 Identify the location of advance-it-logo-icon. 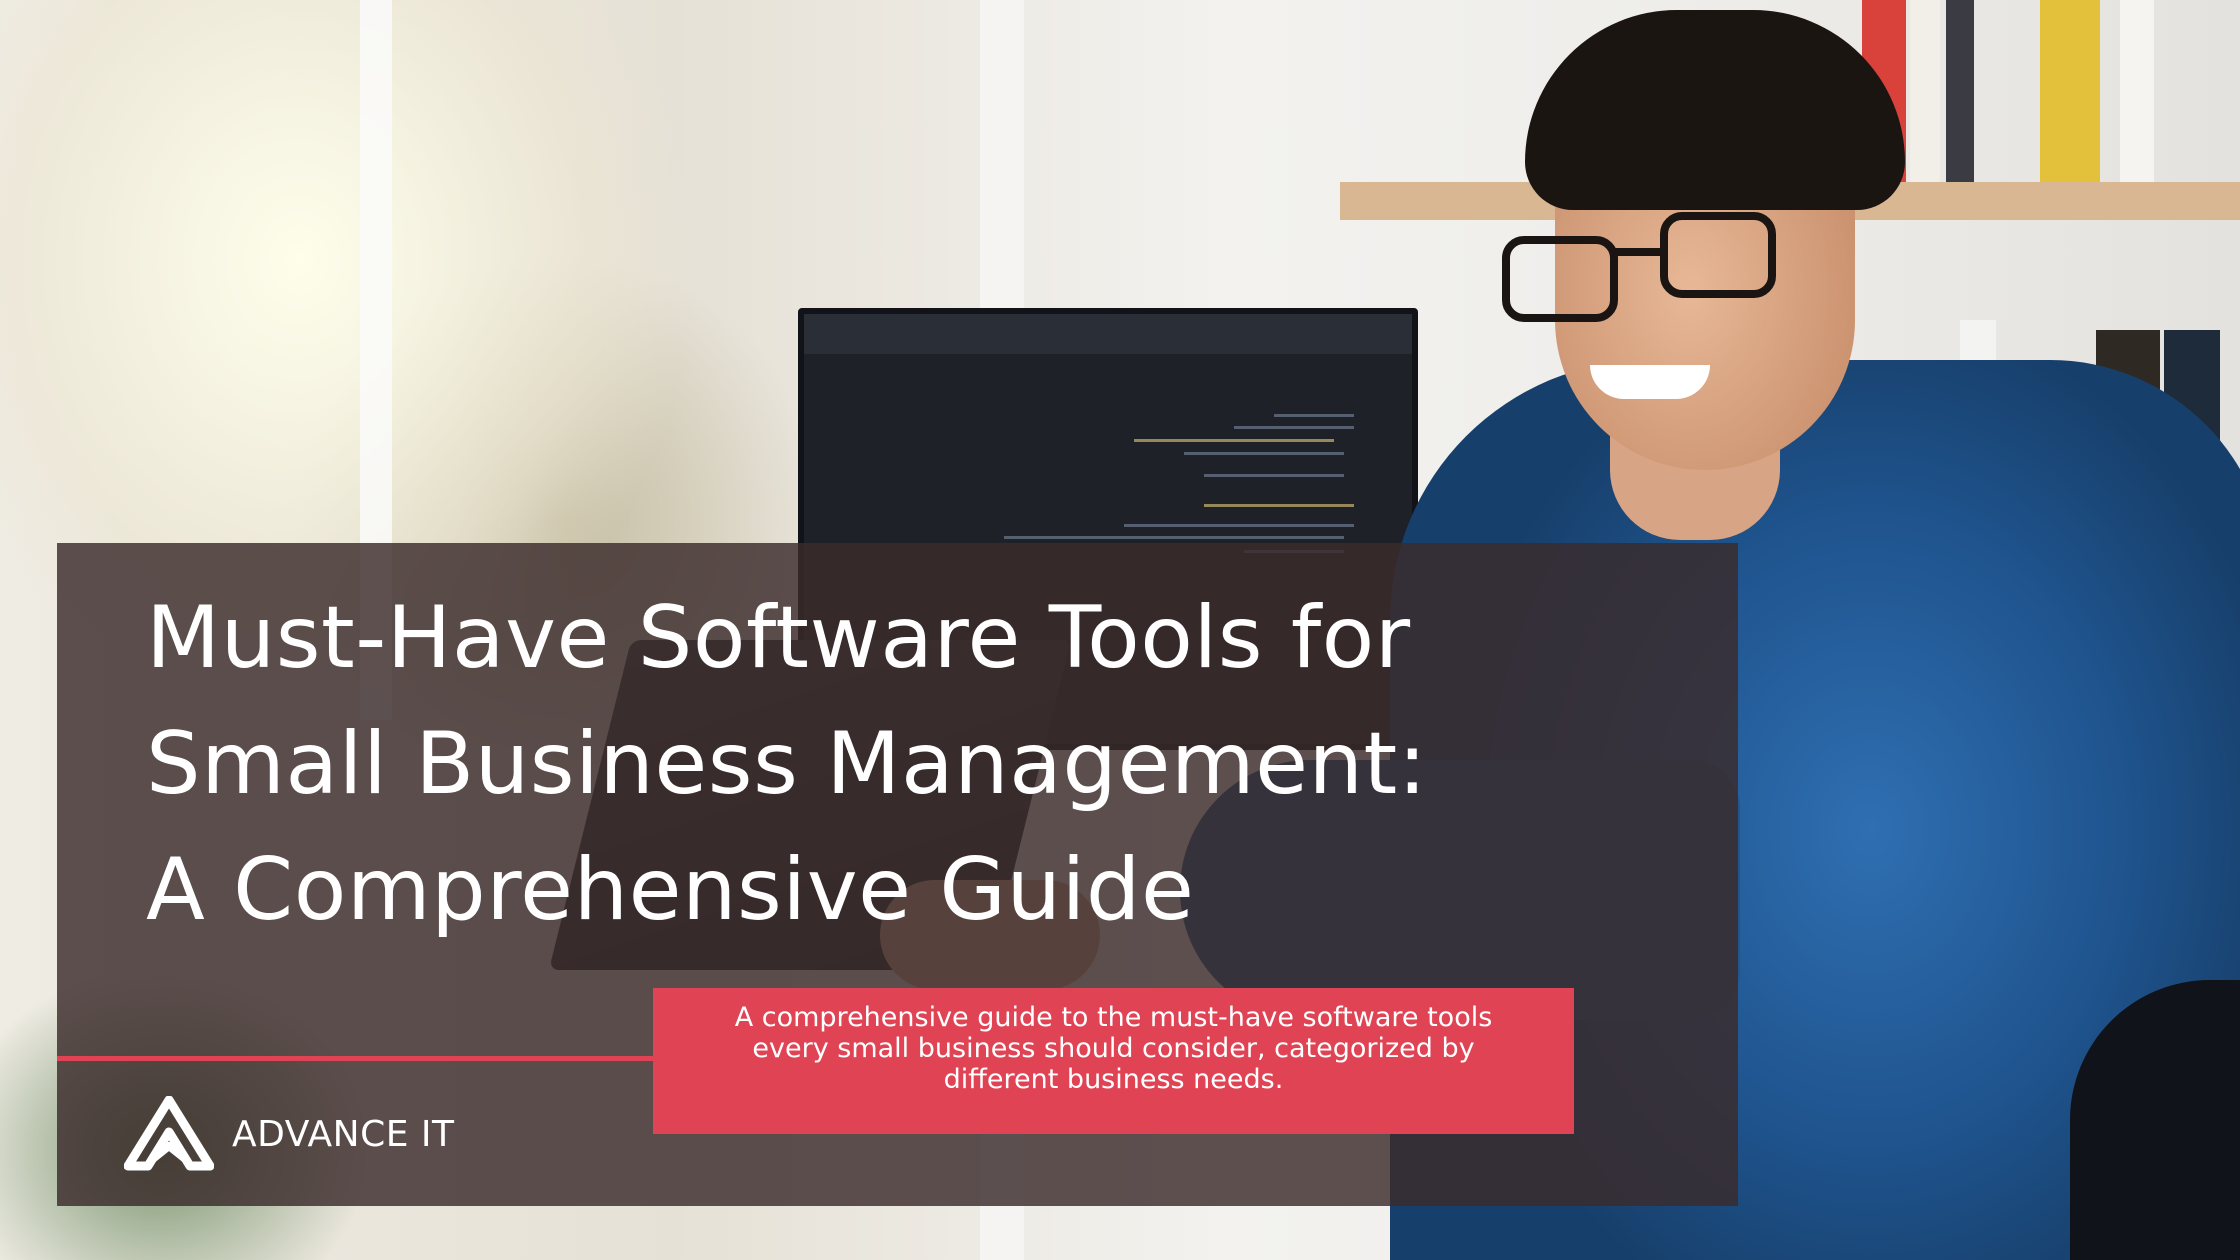
(169, 1133).